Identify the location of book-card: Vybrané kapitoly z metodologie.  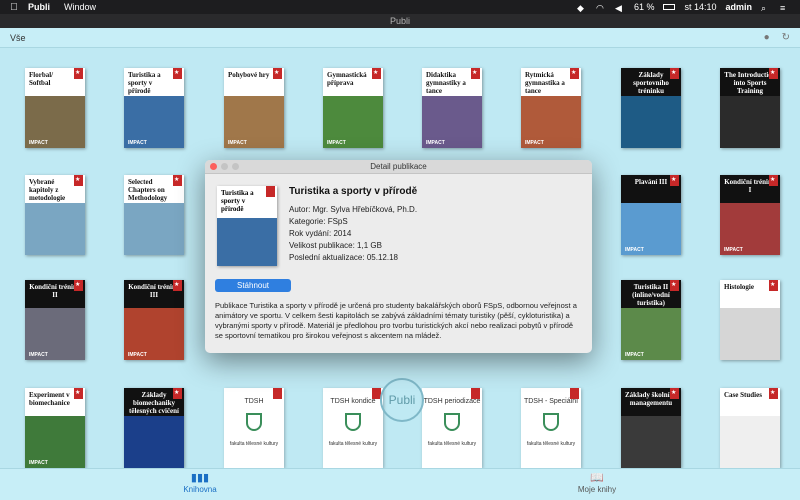
(55, 215).